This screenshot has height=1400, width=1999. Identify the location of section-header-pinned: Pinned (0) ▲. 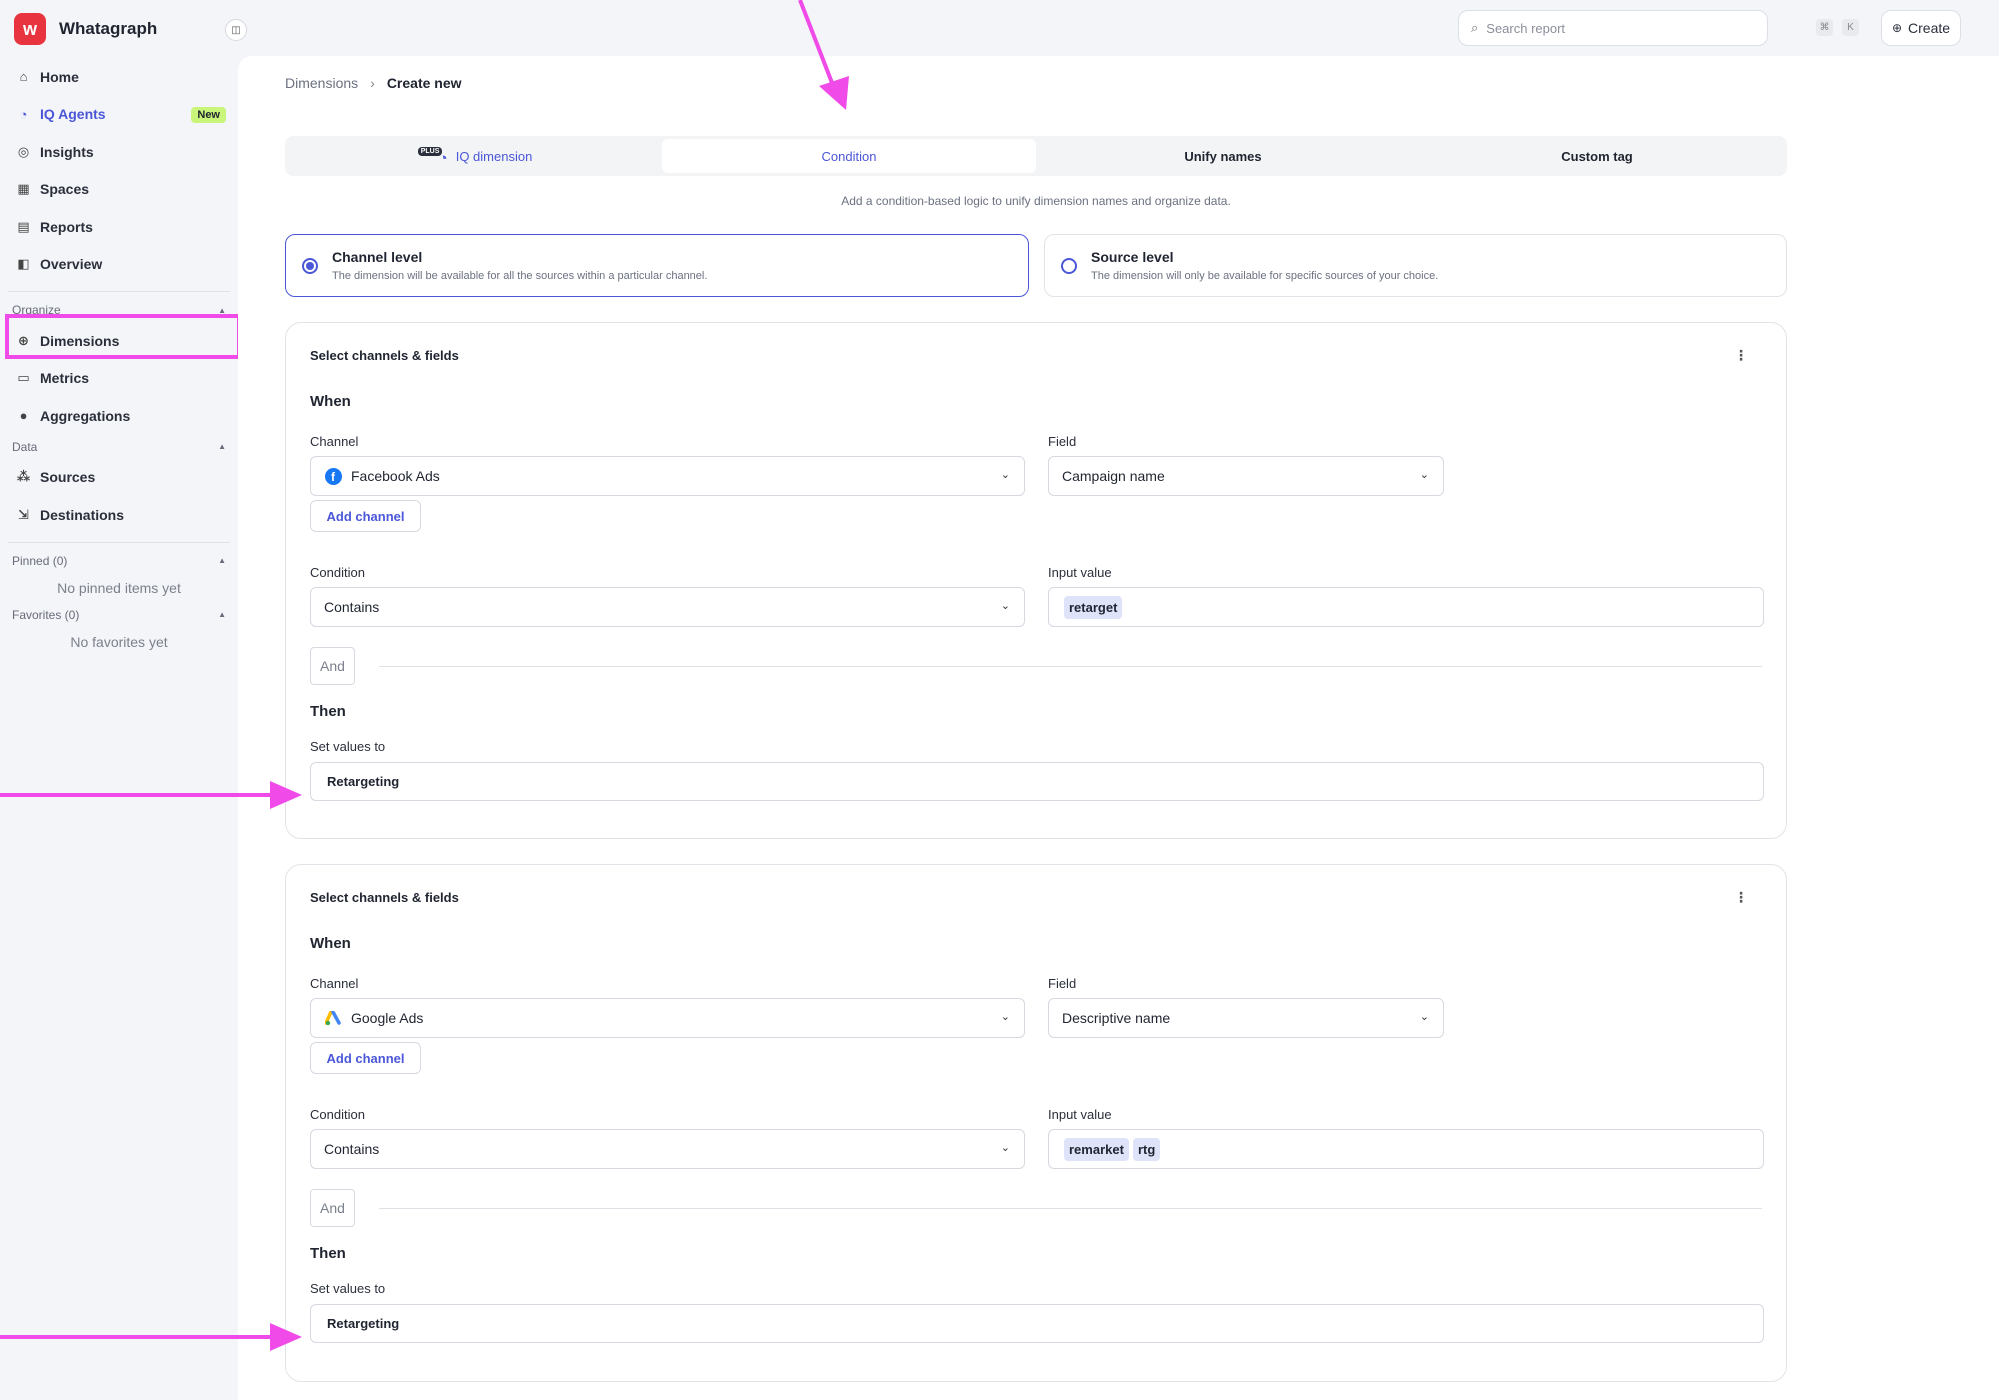
(119, 561).